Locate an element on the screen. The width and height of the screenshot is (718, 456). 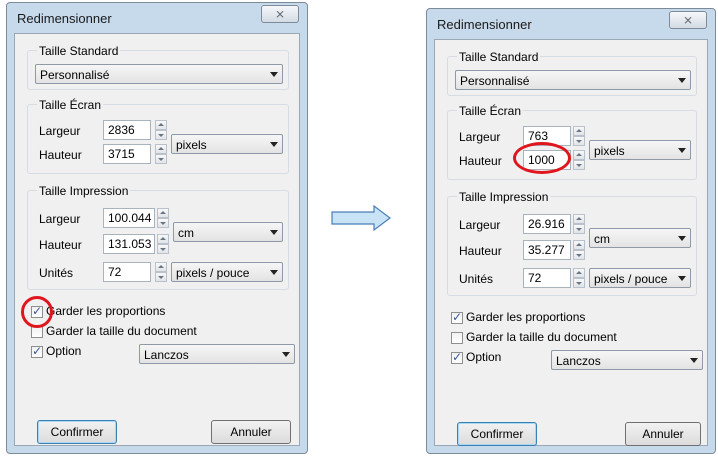
highlight-circle-height is located at coordinates (542, 158).